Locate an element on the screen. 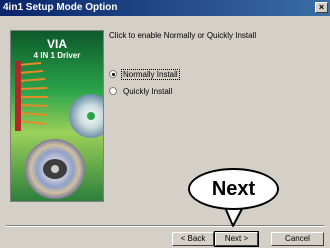  quickly-install-option: Quickly Install is located at coordinates (141, 91).